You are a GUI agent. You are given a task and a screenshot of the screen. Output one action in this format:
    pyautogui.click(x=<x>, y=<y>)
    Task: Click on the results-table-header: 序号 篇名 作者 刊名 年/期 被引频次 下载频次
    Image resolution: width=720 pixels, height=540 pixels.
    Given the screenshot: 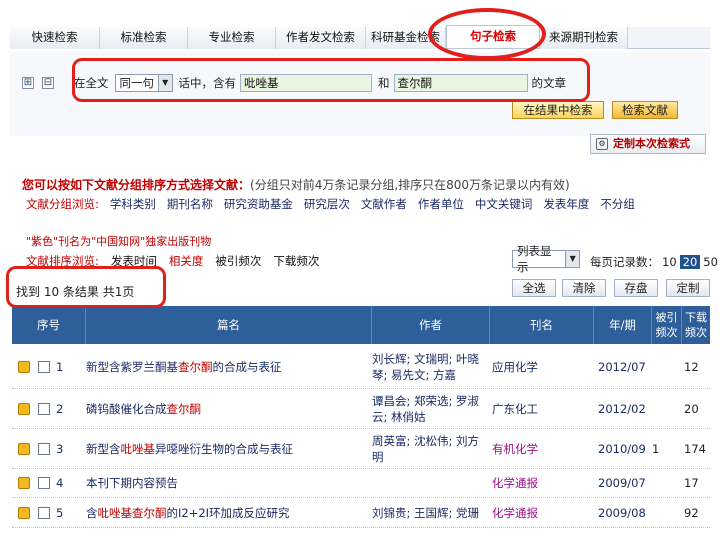 What is the action you would take?
    pyautogui.click(x=361, y=325)
    